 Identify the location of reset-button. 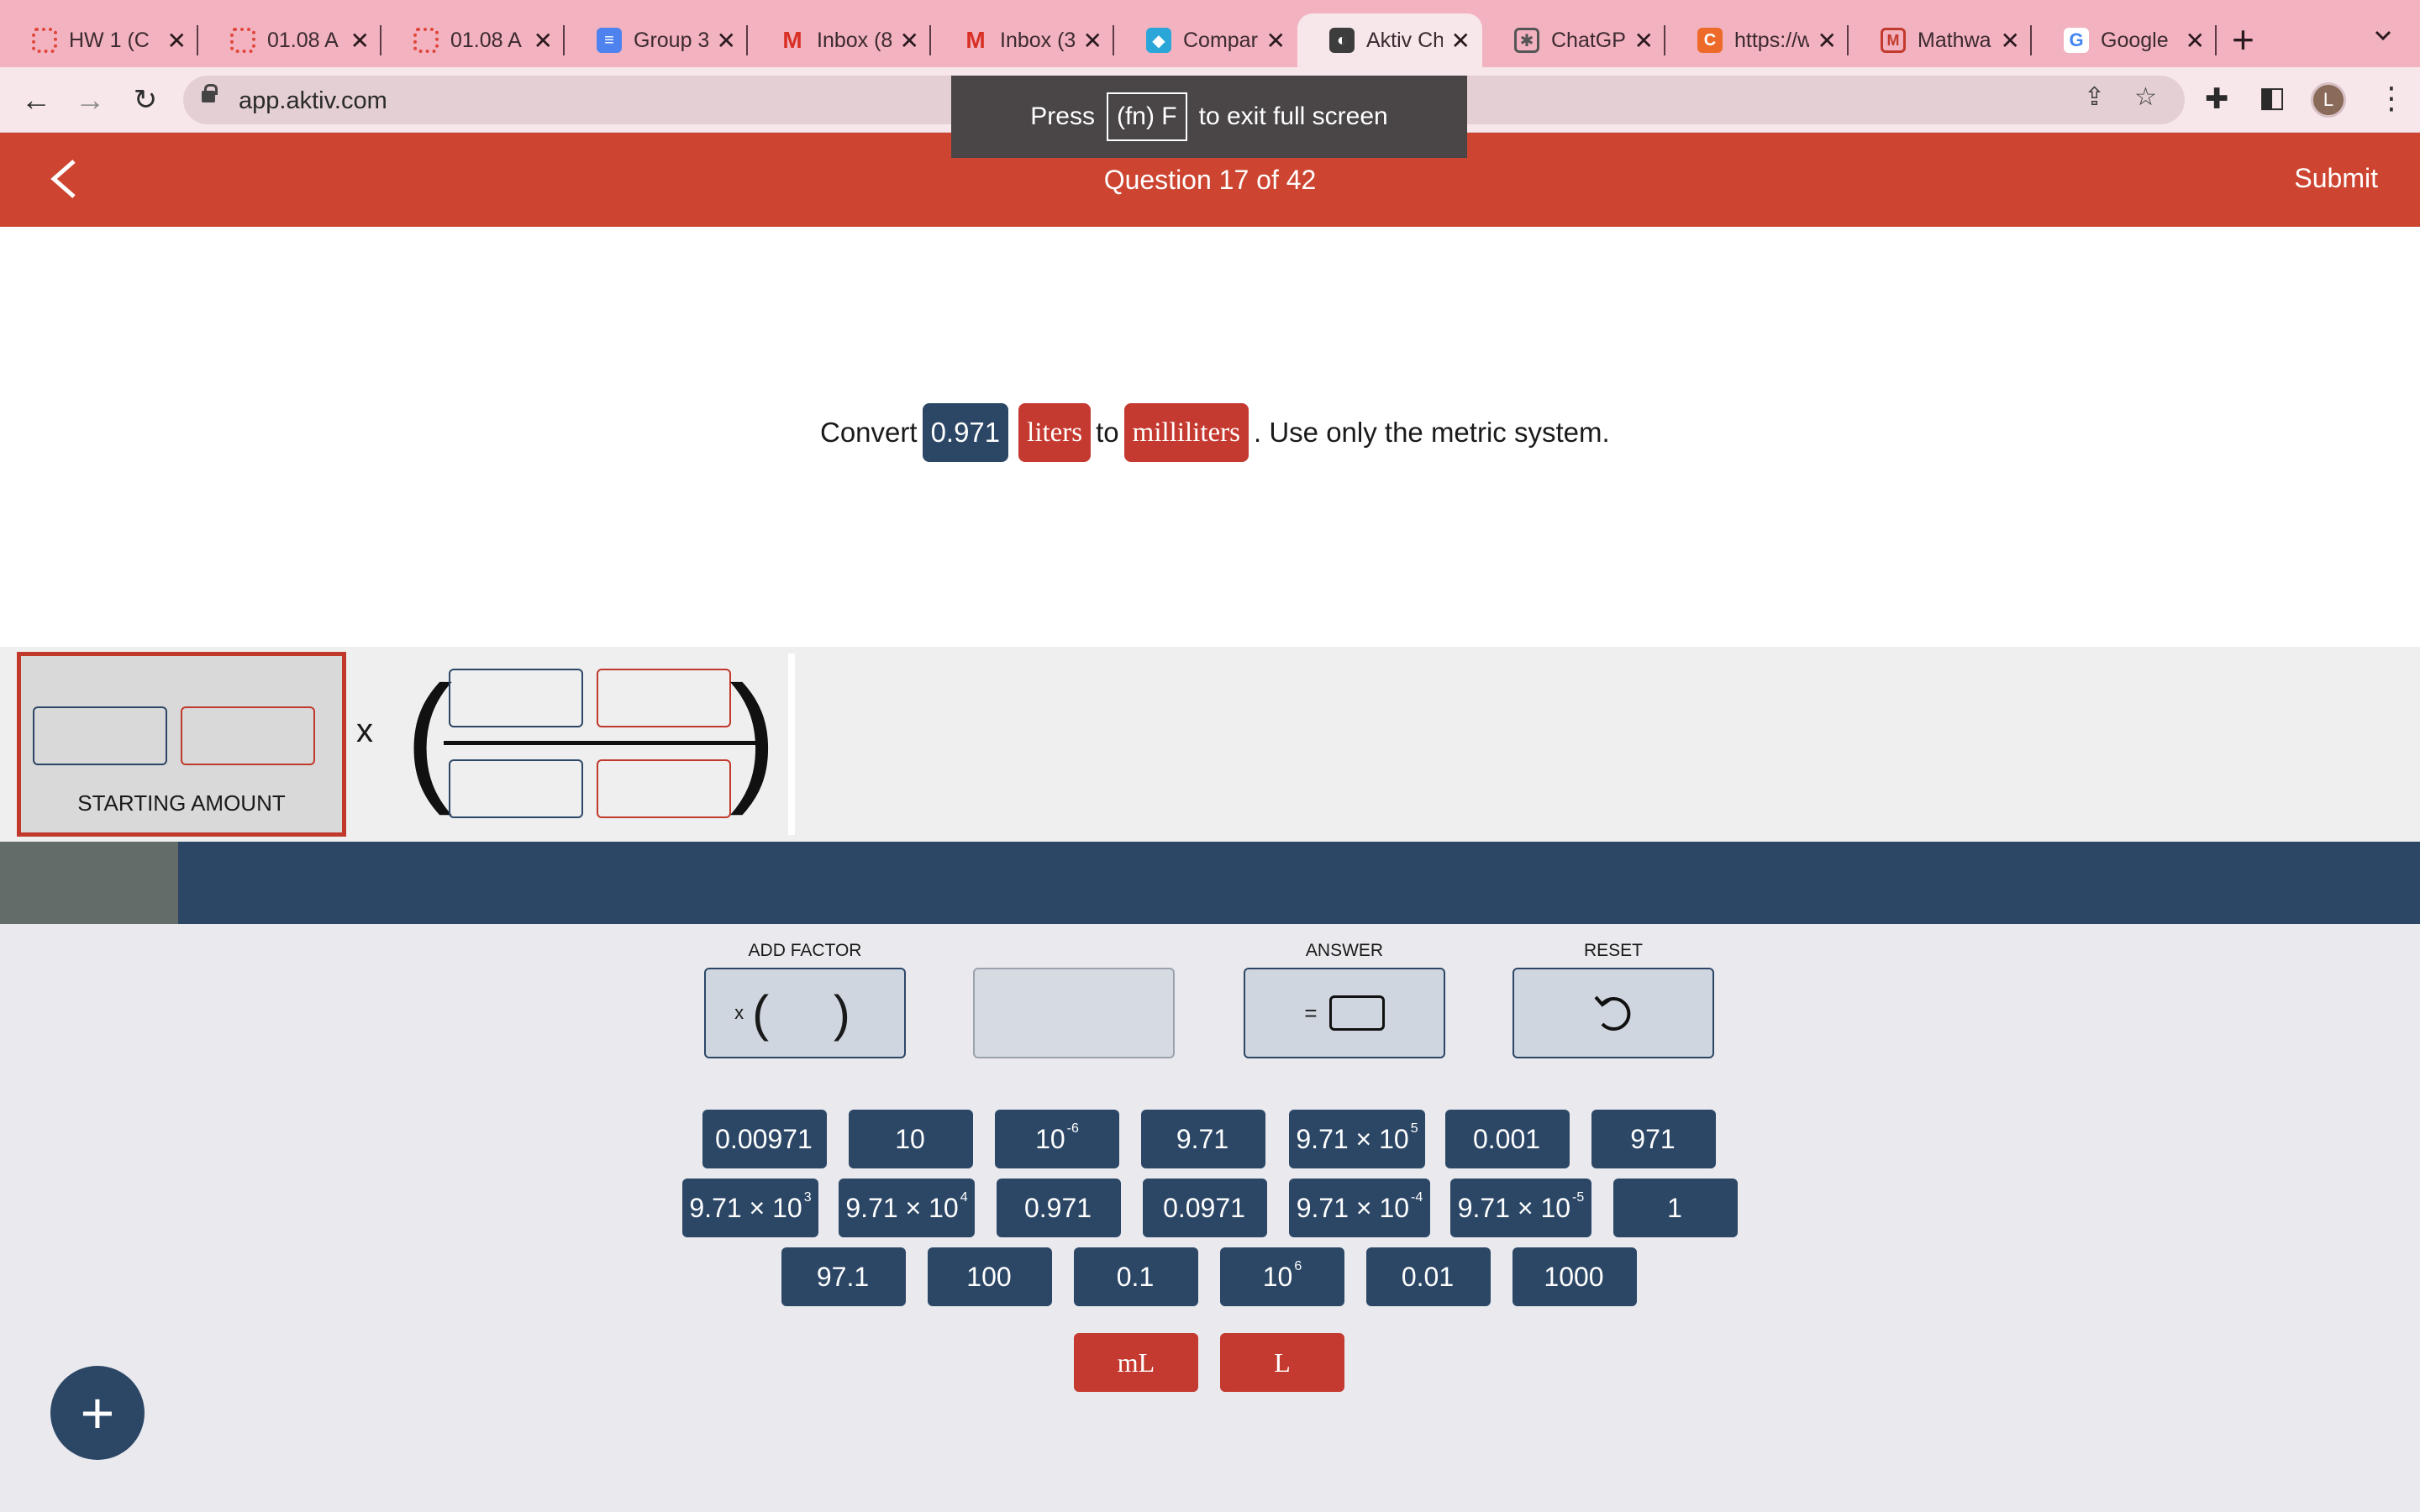
(1613, 1013).